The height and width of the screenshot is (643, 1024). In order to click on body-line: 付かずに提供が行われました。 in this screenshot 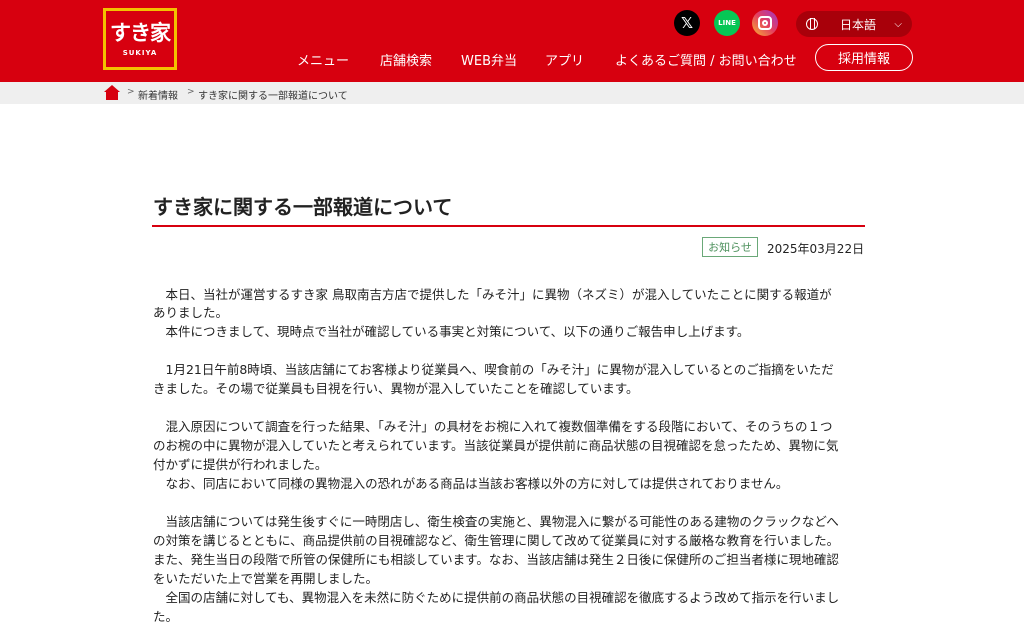, I will do `click(240, 464)`.